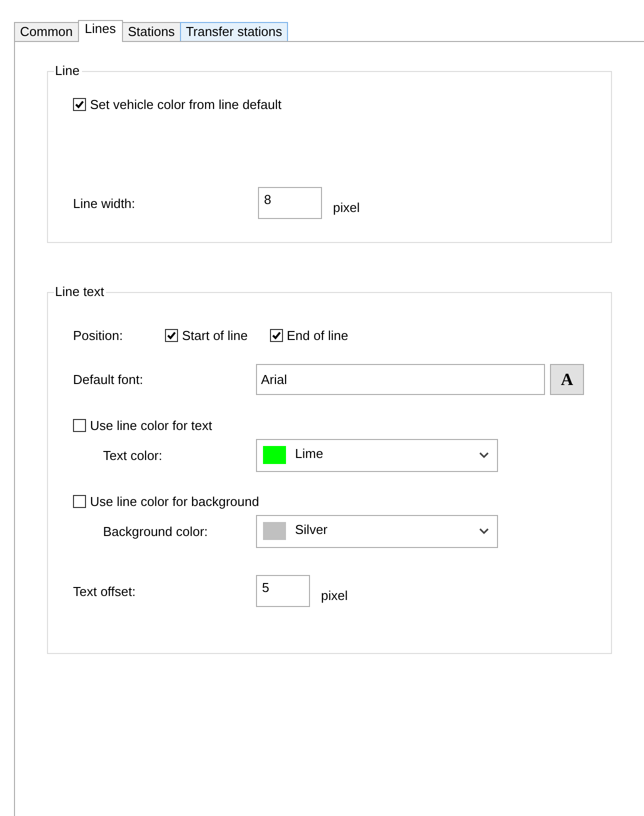 The height and width of the screenshot is (816, 644). I want to click on checkbox-label: Start of line, so click(215, 335).